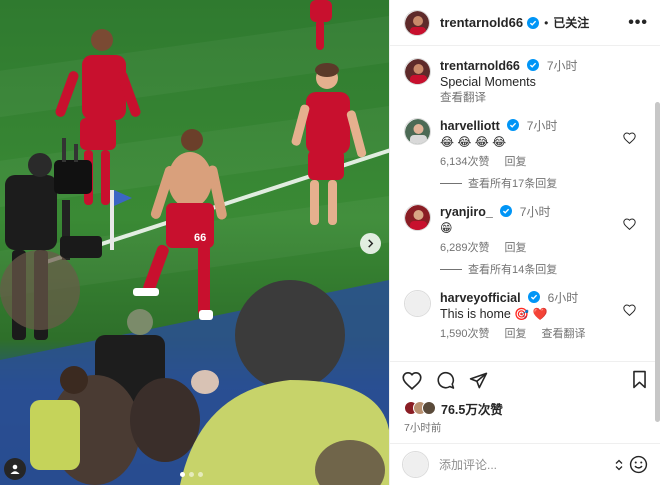 This screenshot has width=660, height=485. What do you see at coordinates (481, 22) in the screenshot?
I see `author-username: trentarnold66` at bounding box center [481, 22].